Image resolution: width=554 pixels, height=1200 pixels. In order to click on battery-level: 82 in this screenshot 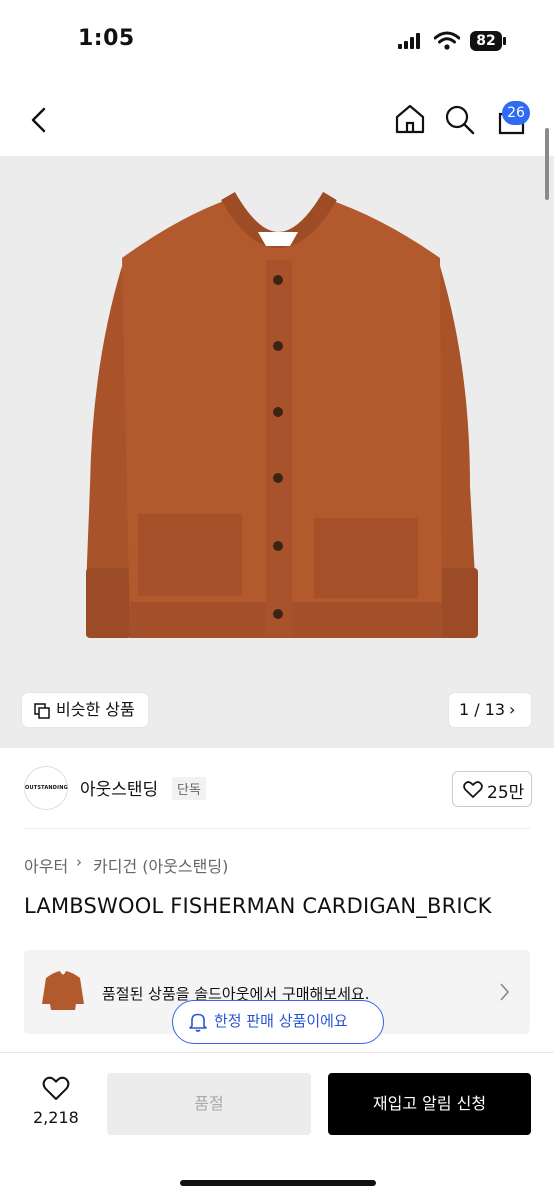, I will do `click(486, 41)`.